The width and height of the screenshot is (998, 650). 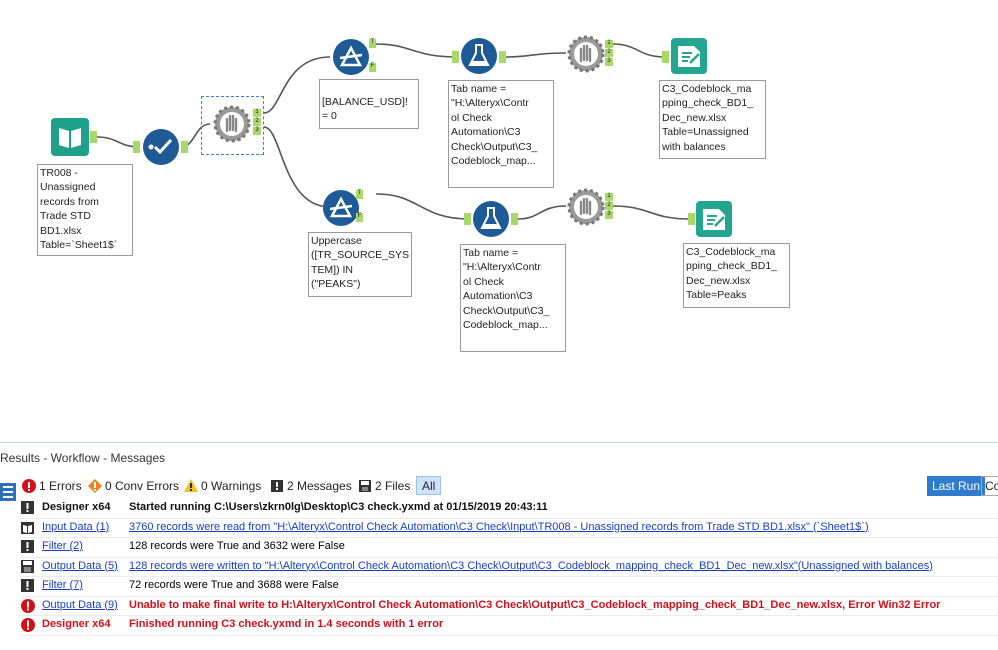 I want to click on errors-filter-button: 1 Errors, so click(x=52, y=486).